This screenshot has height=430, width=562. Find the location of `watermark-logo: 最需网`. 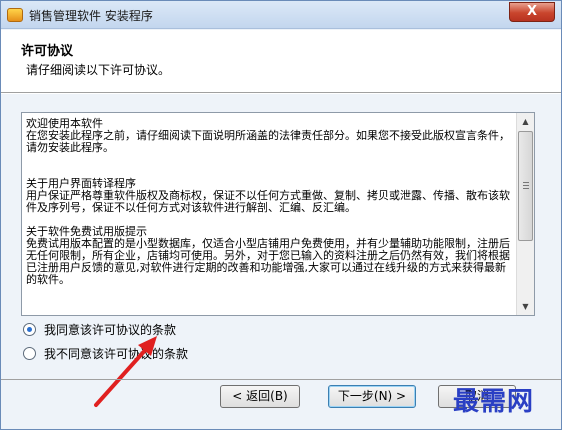

watermark-logo: 最需网 is located at coordinates (494, 402).